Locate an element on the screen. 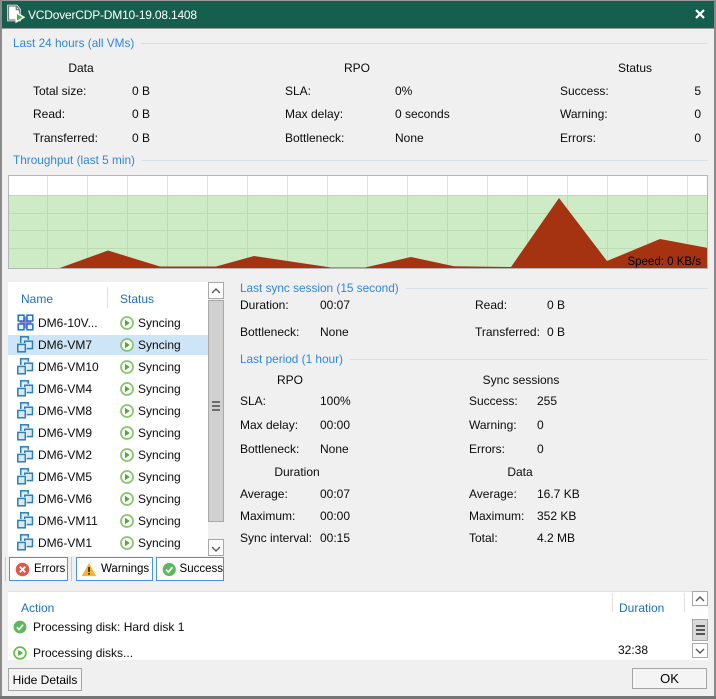 Image resolution: width=716 pixels, height=699 pixels. svg-text: Speed: 0 KB/s is located at coordinates (664, 262).